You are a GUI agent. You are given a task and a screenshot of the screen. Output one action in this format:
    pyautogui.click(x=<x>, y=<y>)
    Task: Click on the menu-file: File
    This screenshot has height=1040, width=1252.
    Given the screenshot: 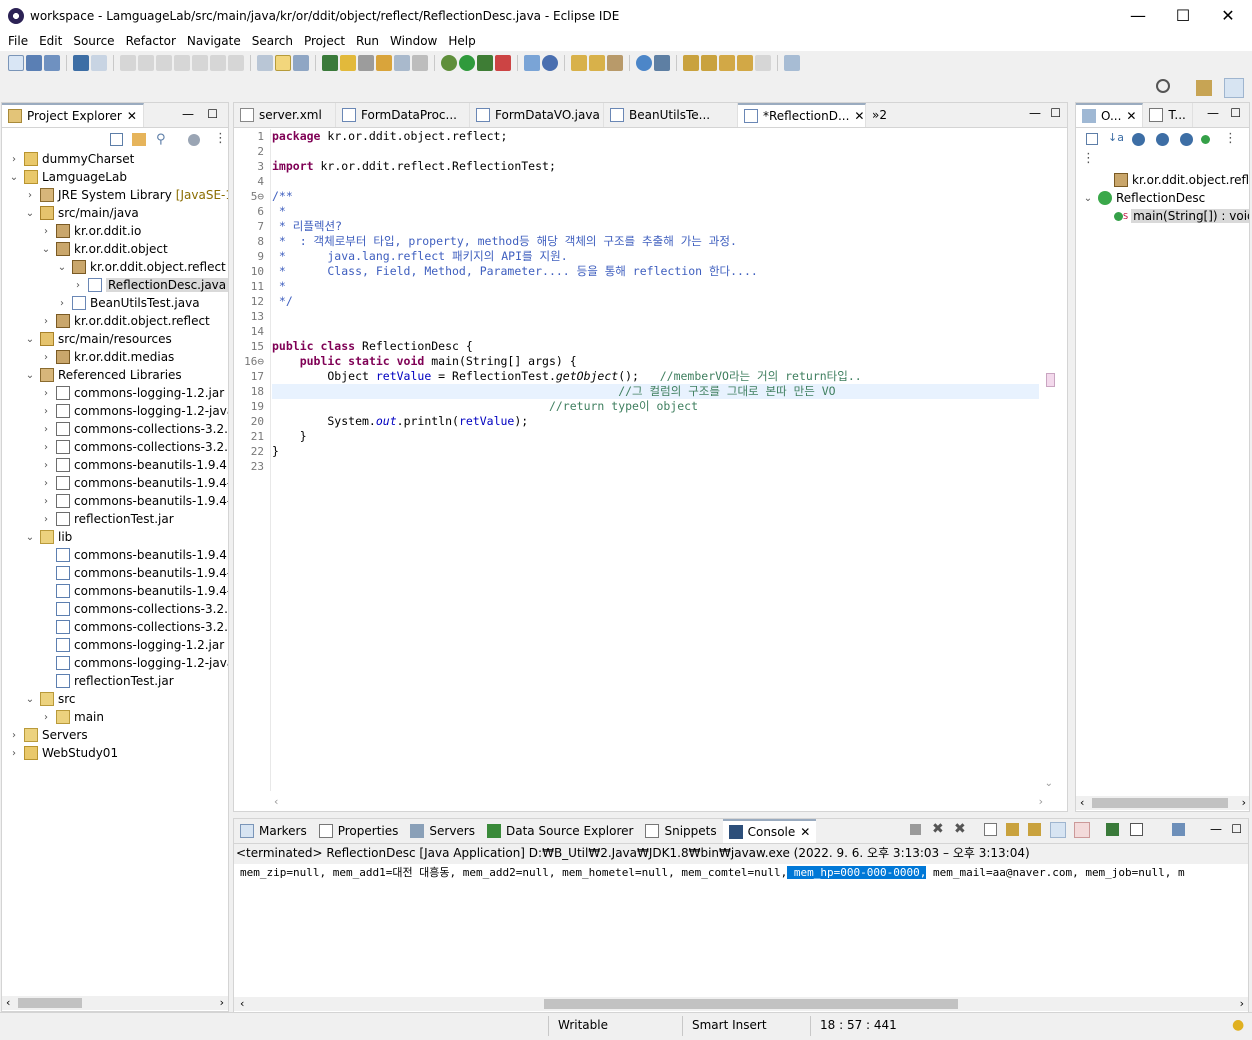 What is the action you would take?
    pyautogui.click(x=18, y=41)
    